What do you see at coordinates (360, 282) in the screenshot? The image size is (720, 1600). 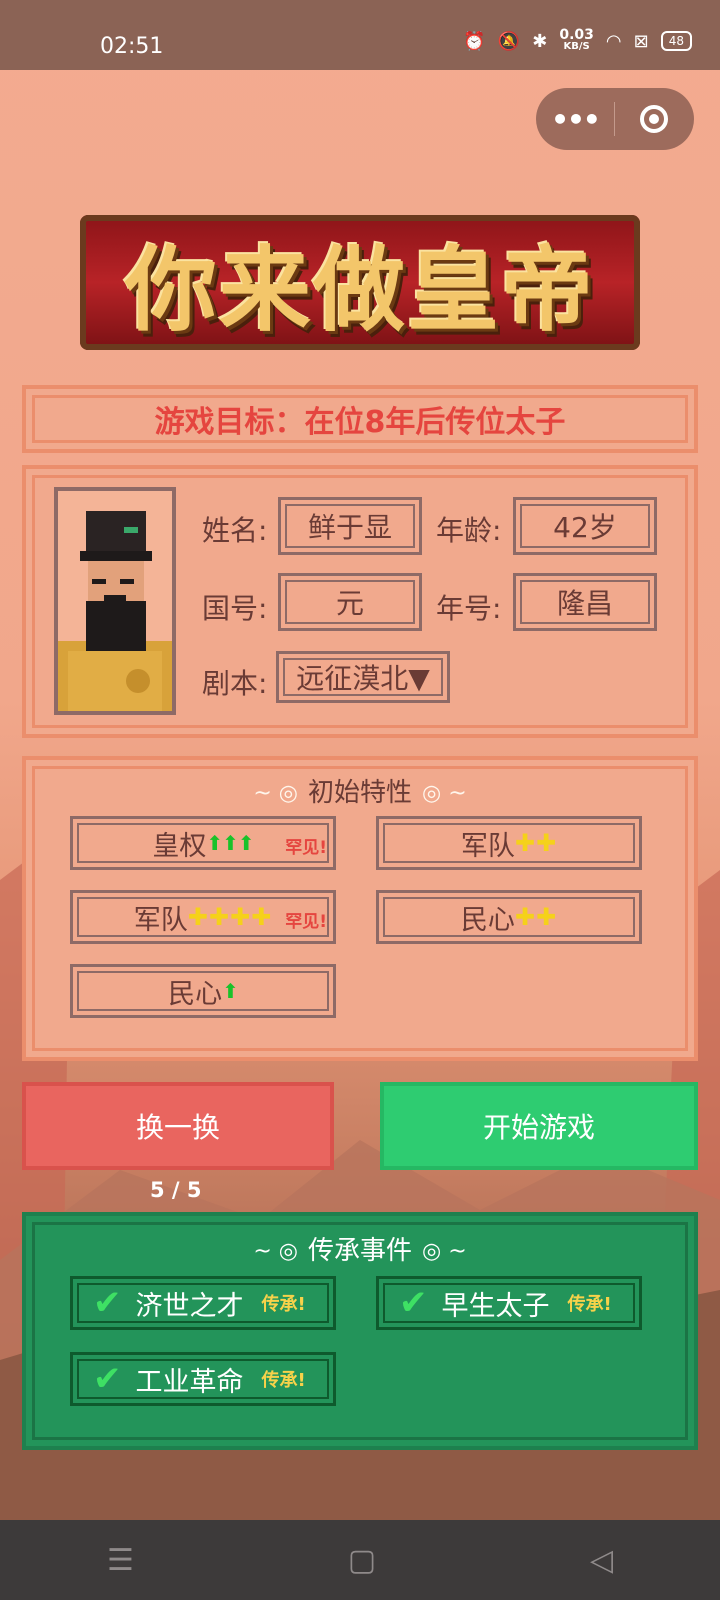 I see `game-title-logo: 你来做皇帝` at bounding box center [360, 282].